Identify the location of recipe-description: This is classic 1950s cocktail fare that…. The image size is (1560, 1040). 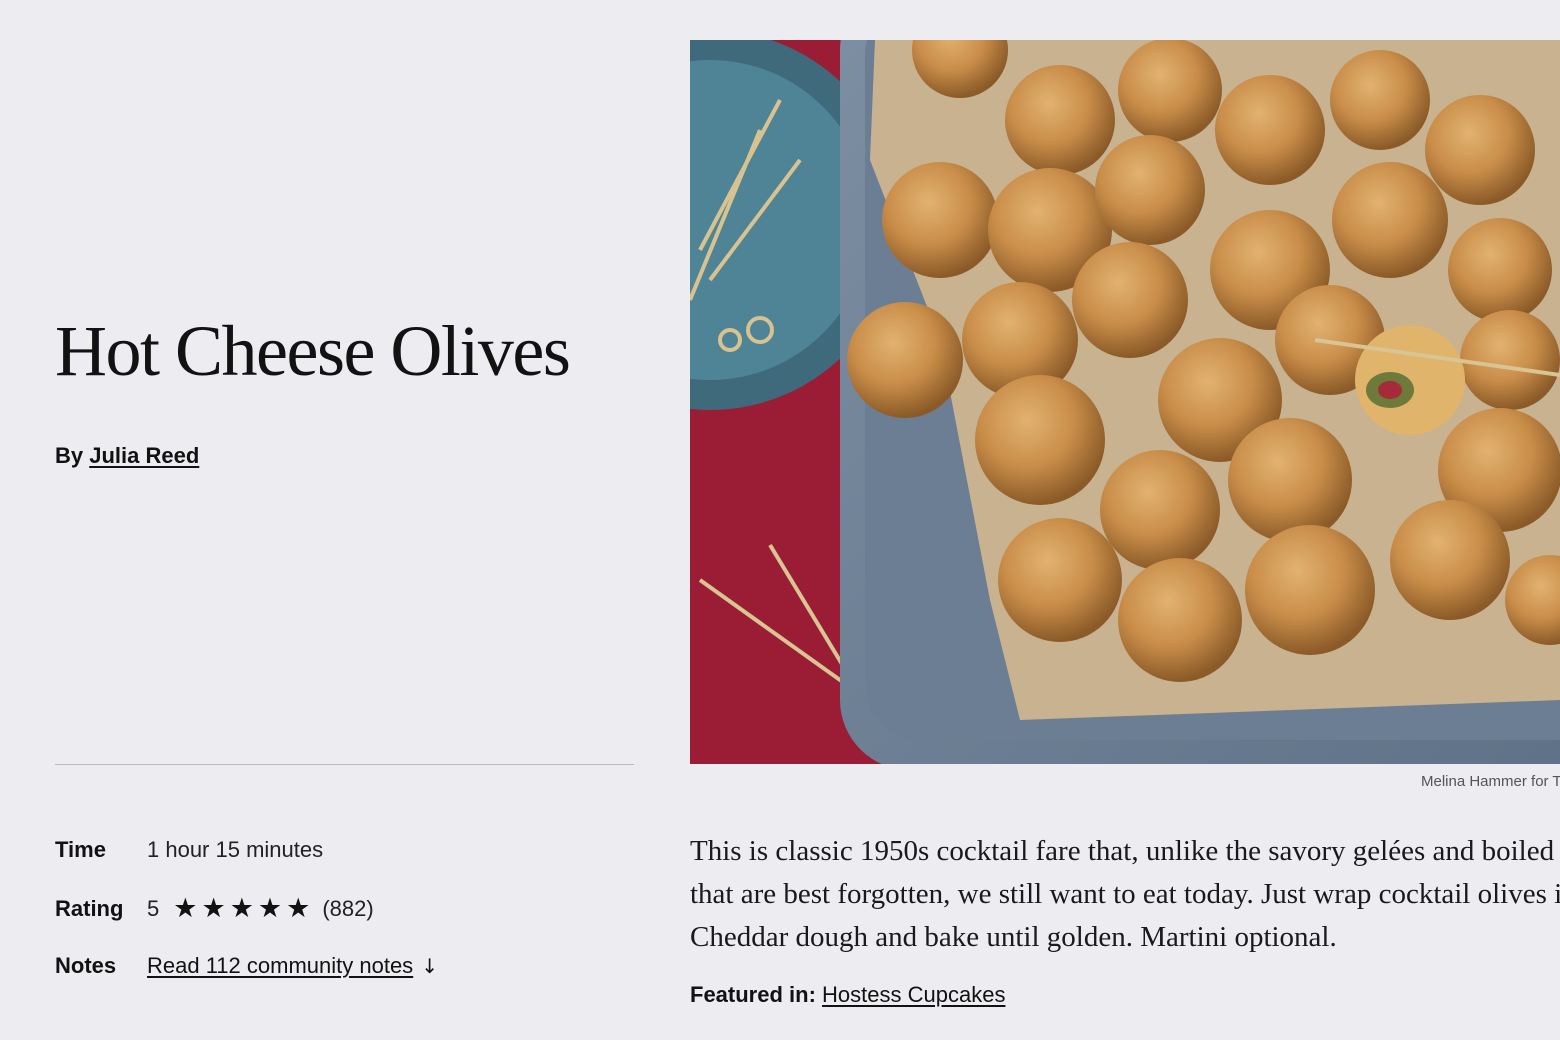
(1125, 894).